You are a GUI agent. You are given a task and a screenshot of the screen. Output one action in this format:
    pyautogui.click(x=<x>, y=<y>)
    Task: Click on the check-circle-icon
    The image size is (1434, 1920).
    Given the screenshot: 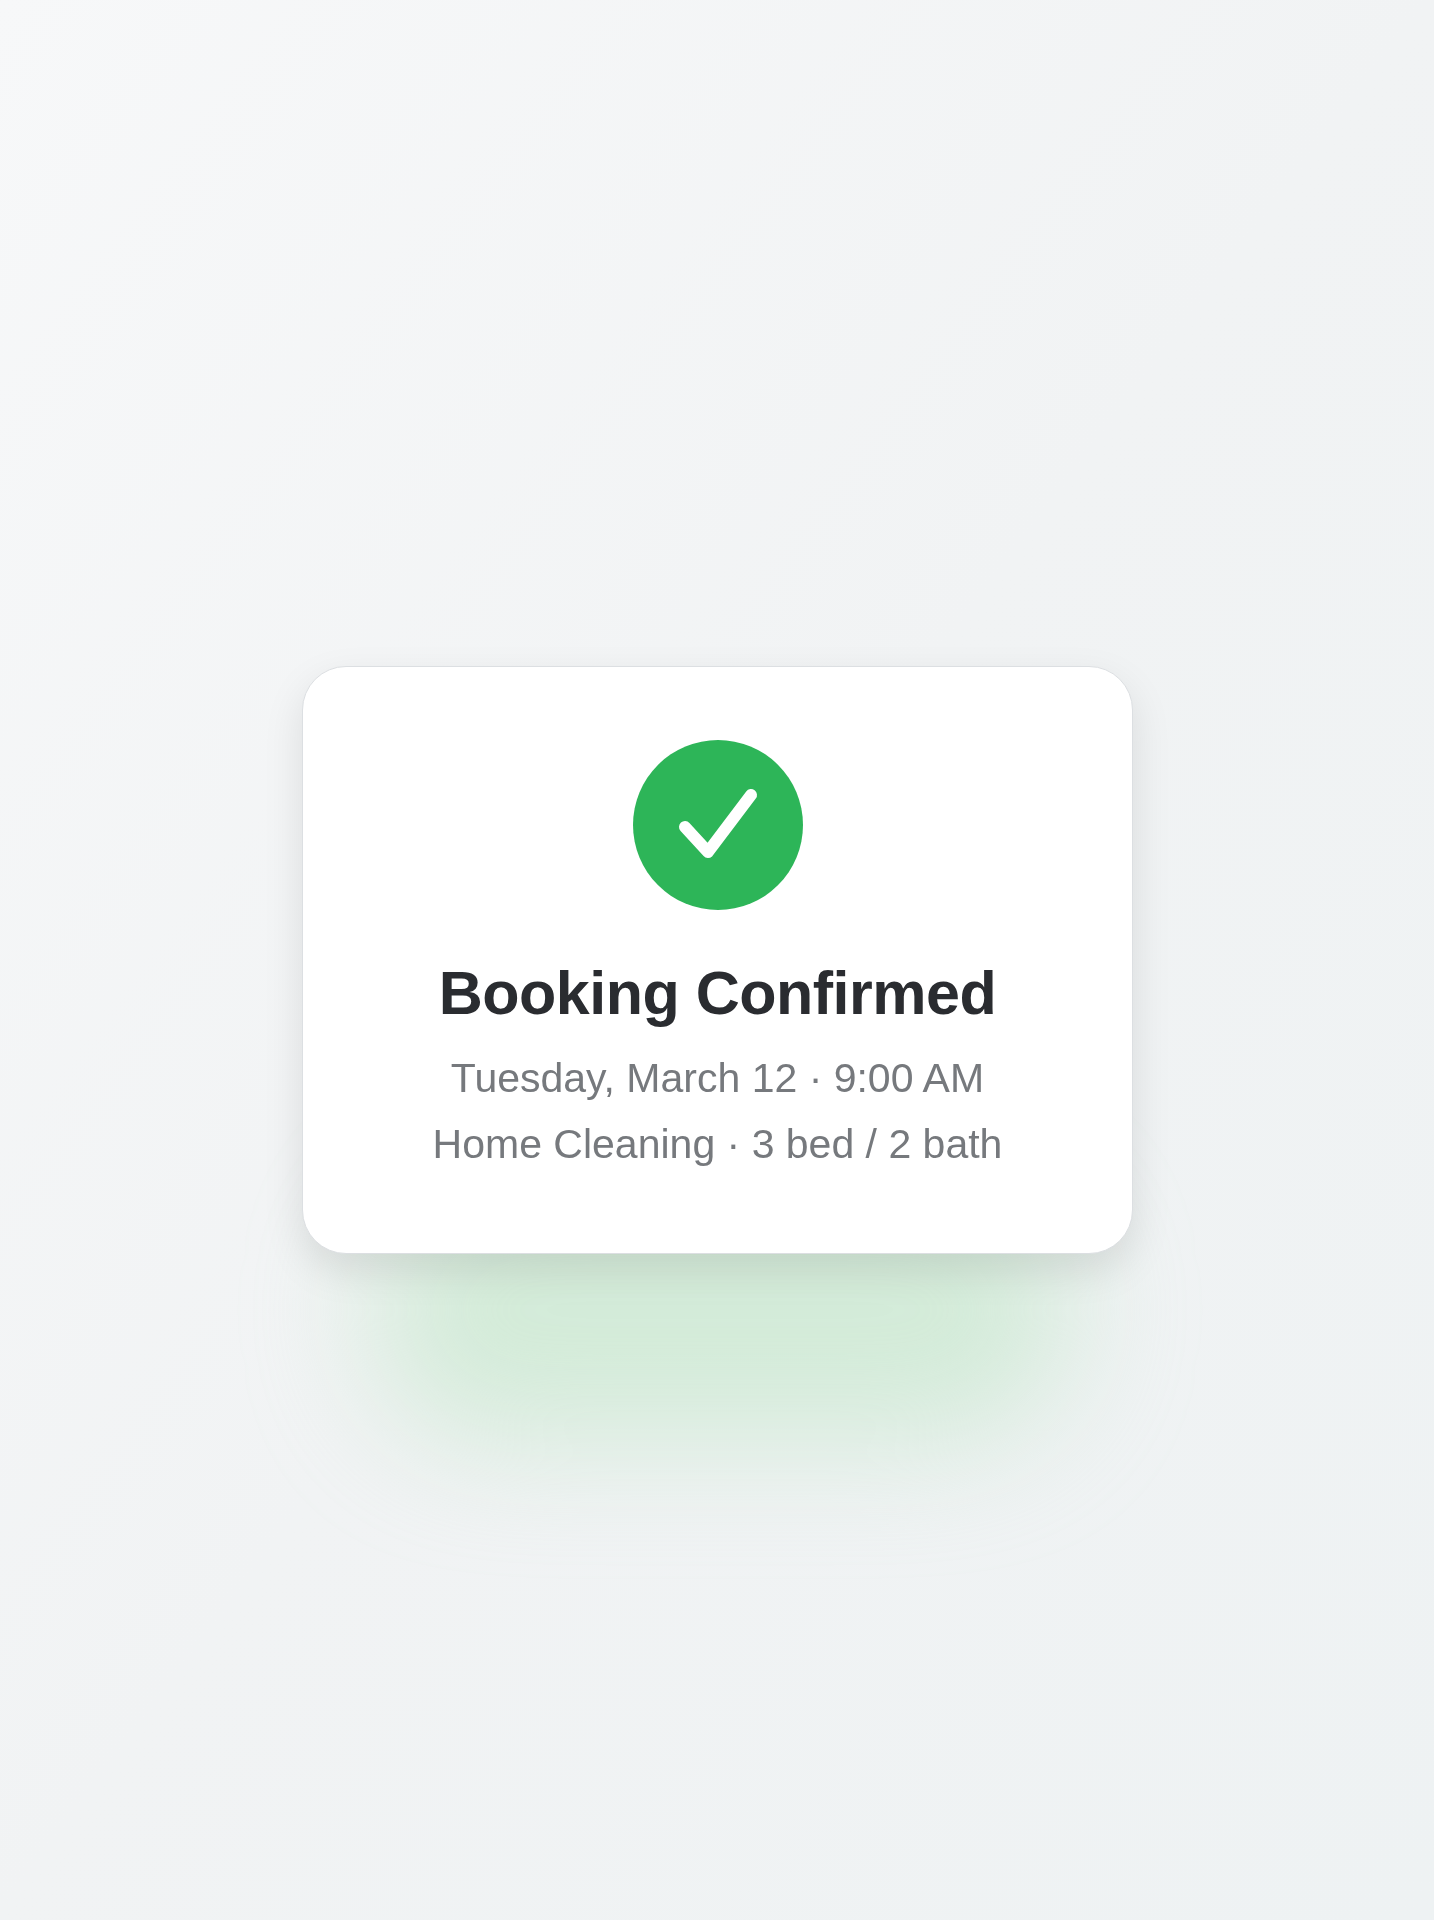 What is the action you would take?
    pyautogui.click(x=717, y=825)
    